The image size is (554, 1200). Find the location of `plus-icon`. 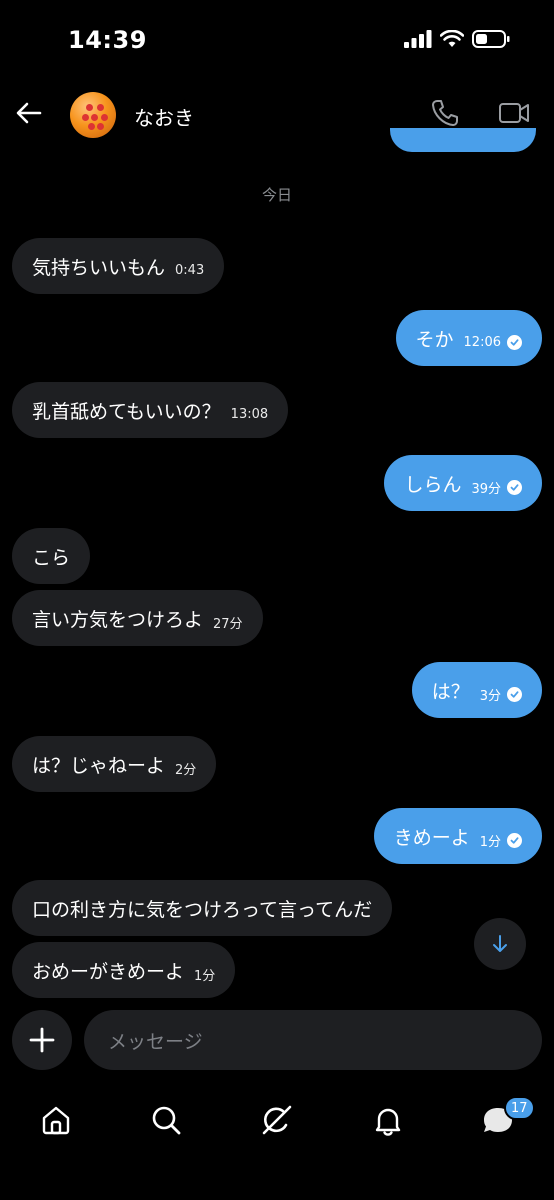

plus-icon is located at coordinates (42, 1040).